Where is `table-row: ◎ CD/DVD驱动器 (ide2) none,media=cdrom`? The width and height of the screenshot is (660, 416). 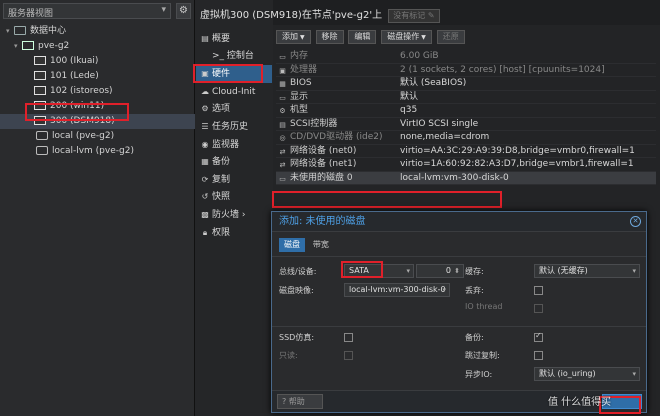 table-row: ◎ CD/DVD驱动器 (ide2) none,media=cdrom is located at coordinates (466, 138).